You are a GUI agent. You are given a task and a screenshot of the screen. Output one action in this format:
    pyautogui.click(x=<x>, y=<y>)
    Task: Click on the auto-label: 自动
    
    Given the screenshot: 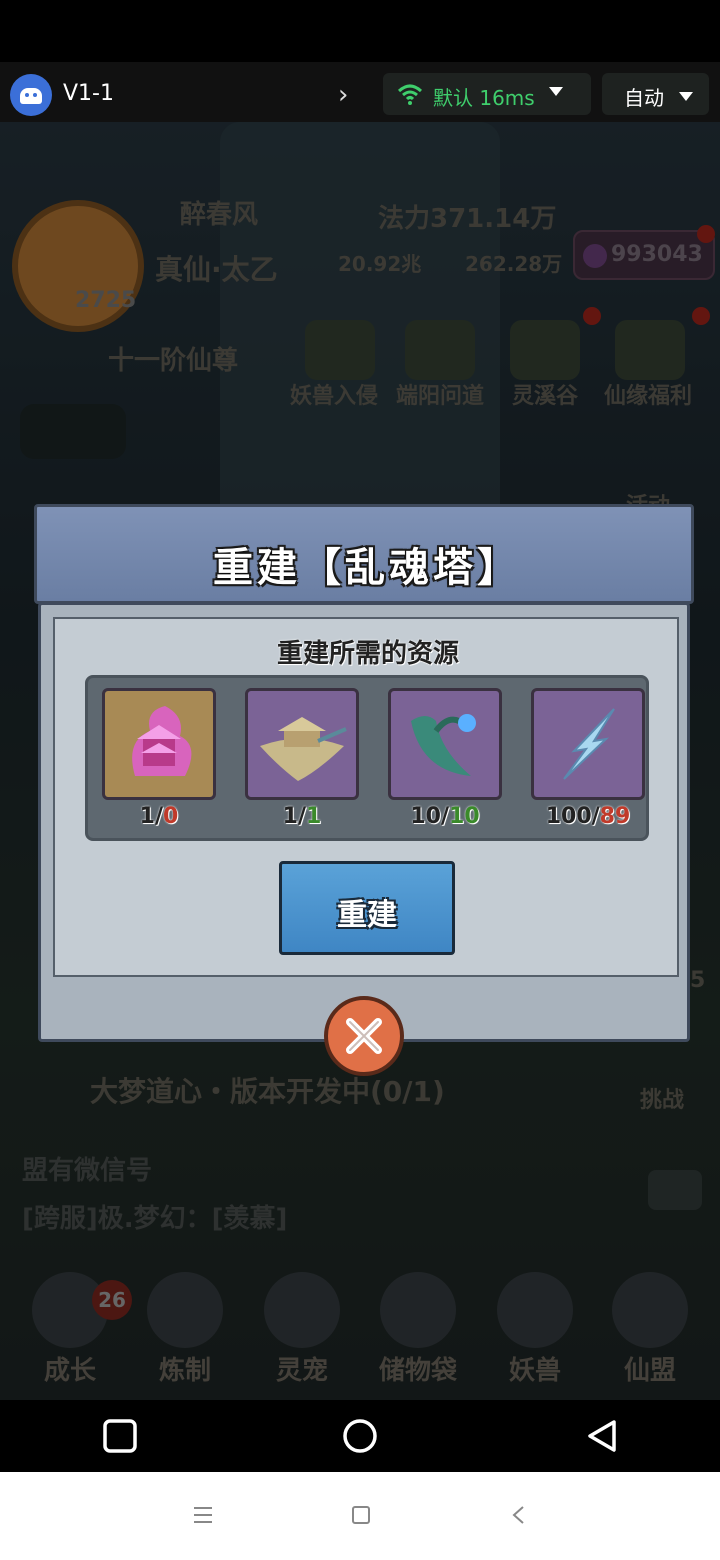 What is the action you would take?
    pyautogui.click(x=644, y=98)
    